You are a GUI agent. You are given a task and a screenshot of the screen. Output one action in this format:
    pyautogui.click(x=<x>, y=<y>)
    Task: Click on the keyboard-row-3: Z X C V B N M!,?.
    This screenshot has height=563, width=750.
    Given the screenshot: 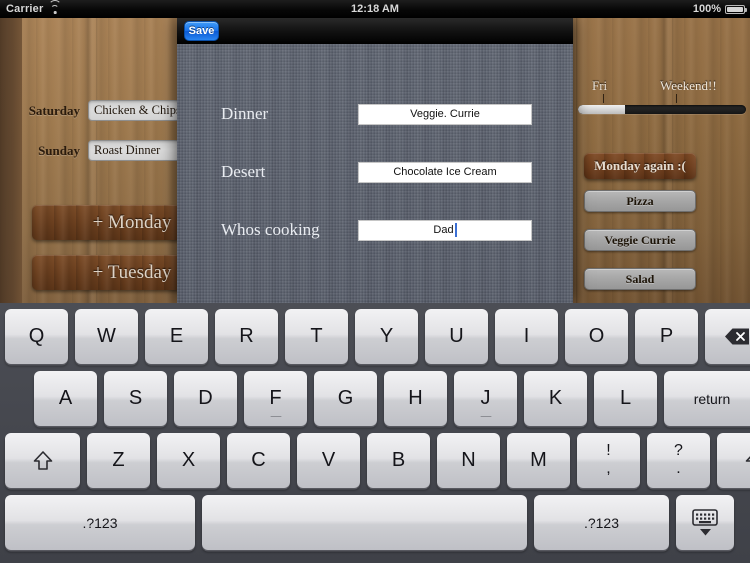 What is the action you would take?
    pyautogui.click(x=375, y=460)
    